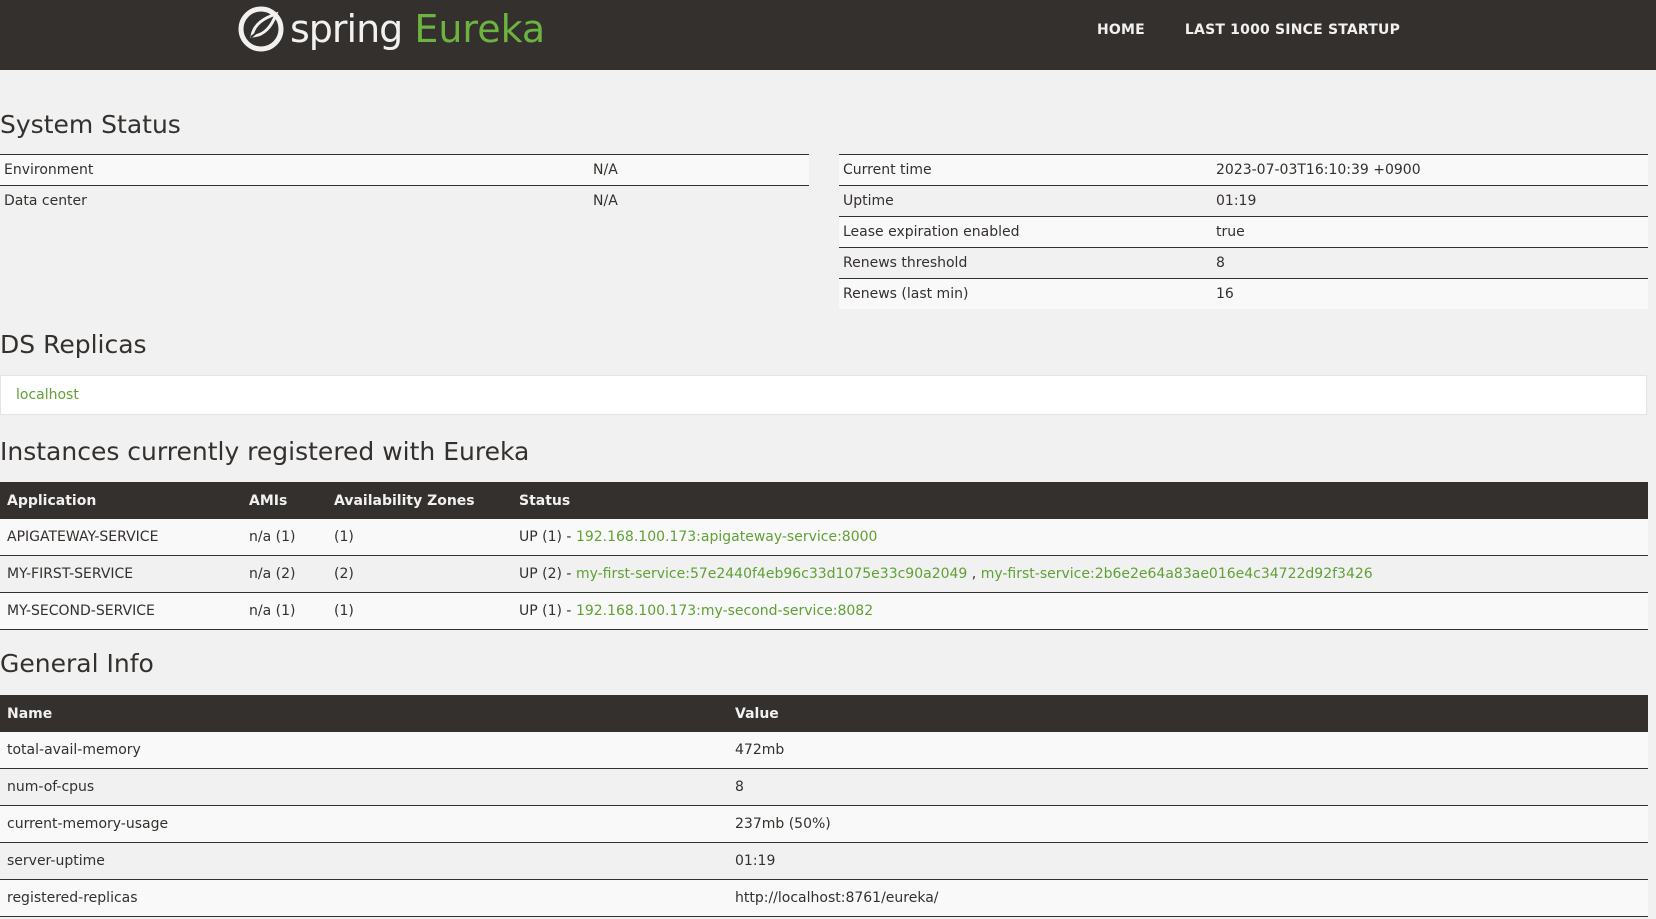 Image resolution: width=1656 pixels, height=919 pixels. I want to click on table-row: server-uptime 01:19, so click(824, 861).